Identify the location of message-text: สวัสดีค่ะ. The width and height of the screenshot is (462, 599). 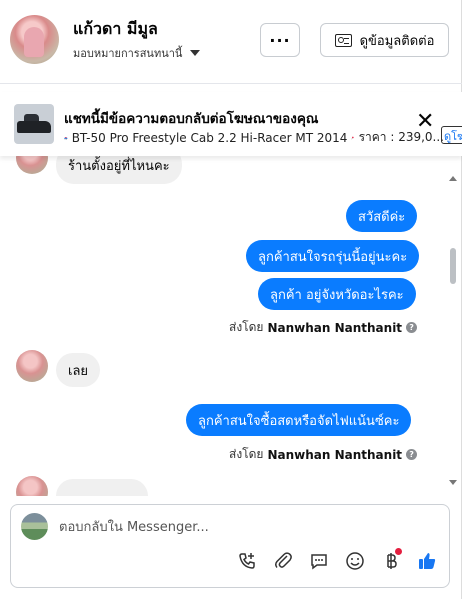
(382, 217).